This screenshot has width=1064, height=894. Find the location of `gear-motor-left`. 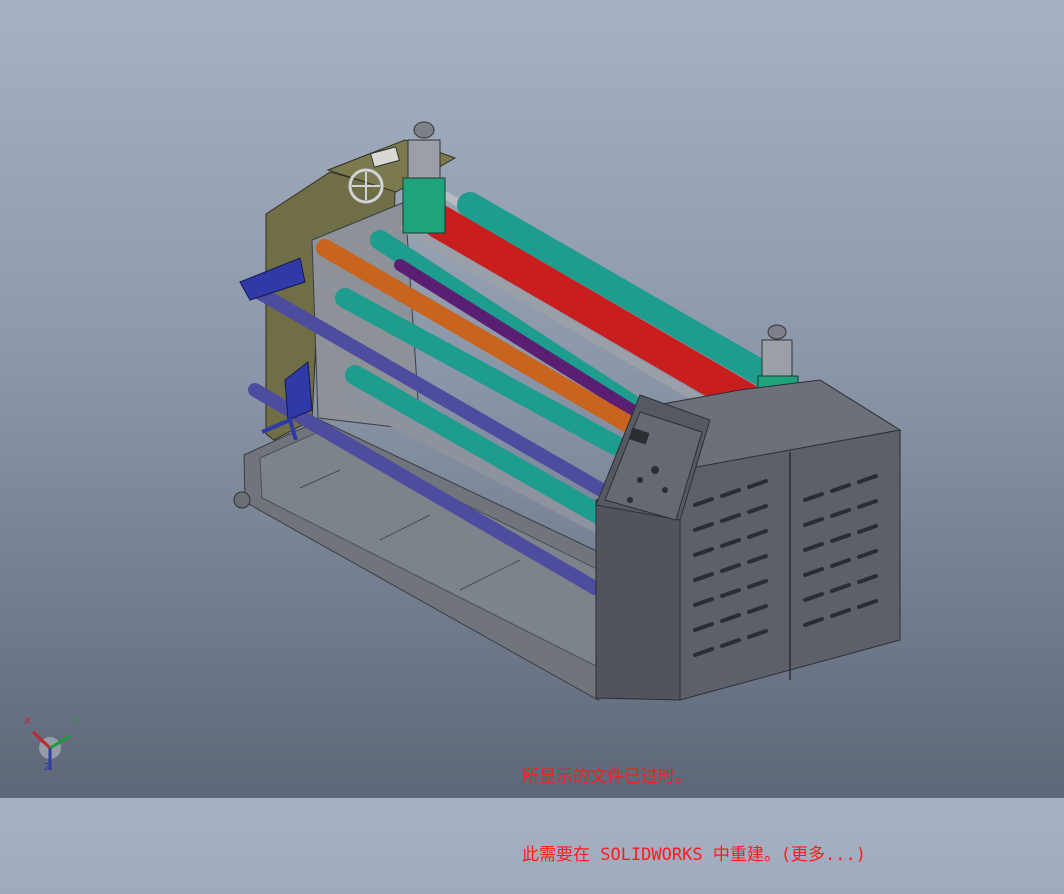

gear-motor-left is located at coordinates (424, 160).